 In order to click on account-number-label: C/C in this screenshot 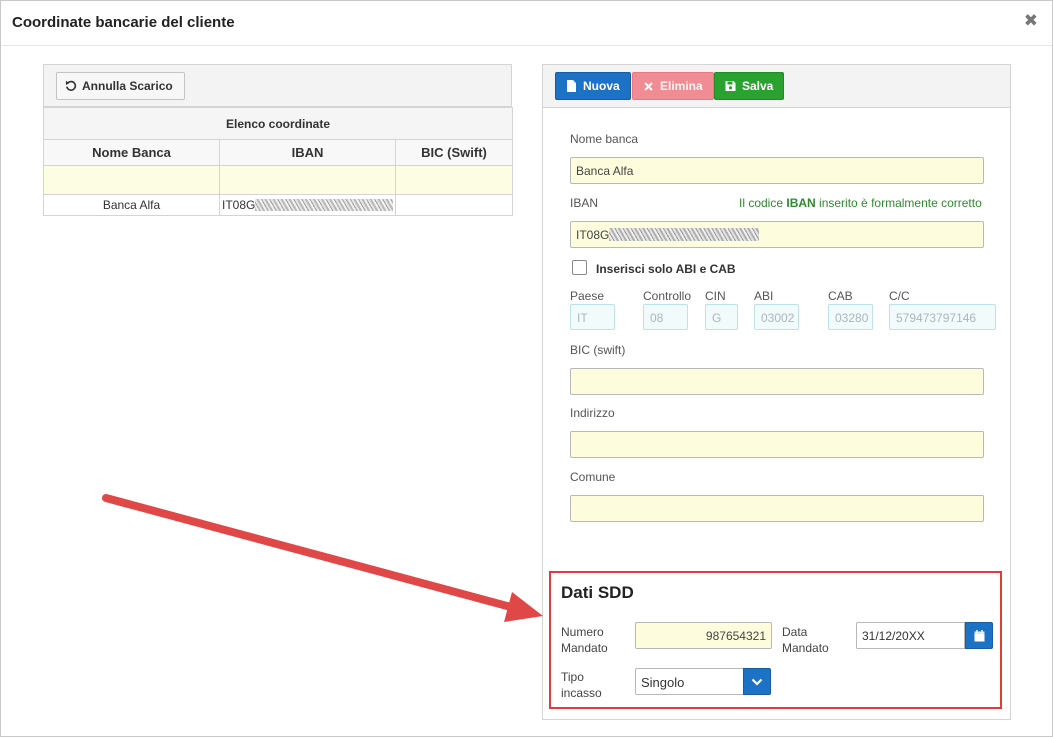, I will do `click(899, 296)`.